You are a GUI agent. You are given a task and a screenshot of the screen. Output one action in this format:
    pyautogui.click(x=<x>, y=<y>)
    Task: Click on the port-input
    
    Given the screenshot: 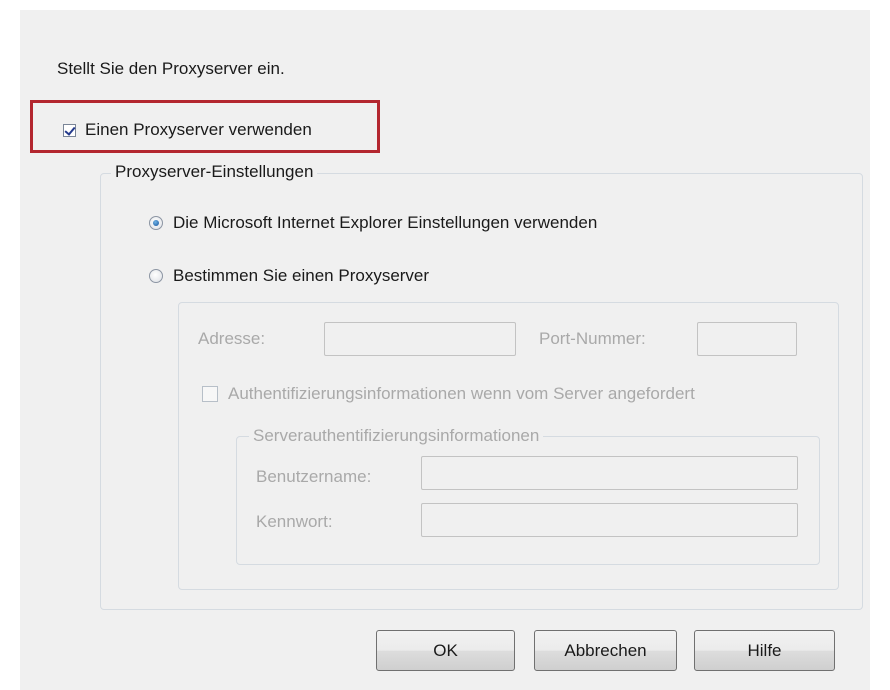 What is the action you would take?
    pyautogui.click(x=747, y=339)
    